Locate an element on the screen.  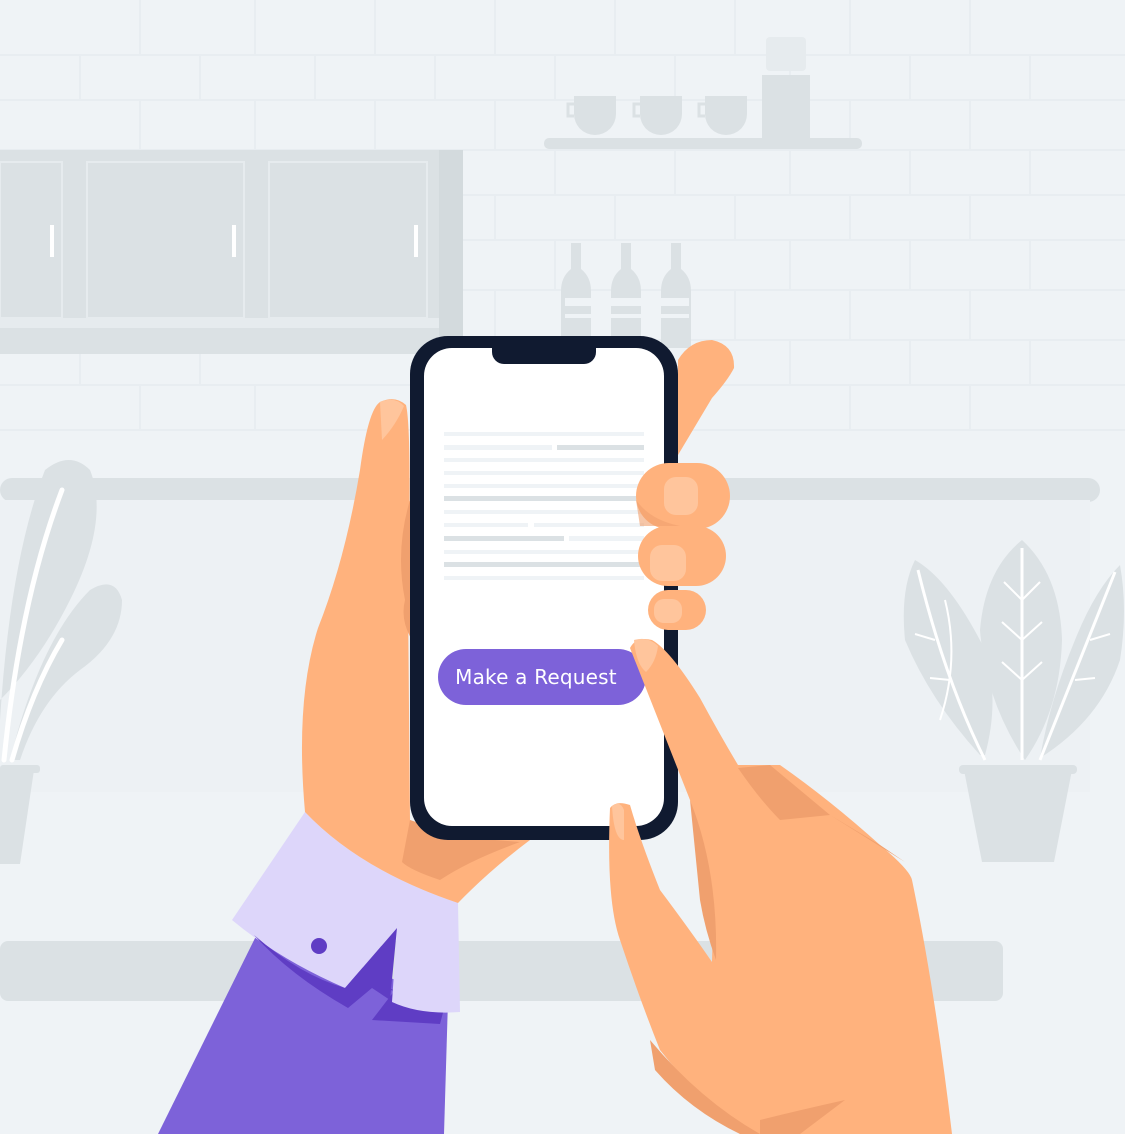
jar-icon is located at coordinates (786, 87).